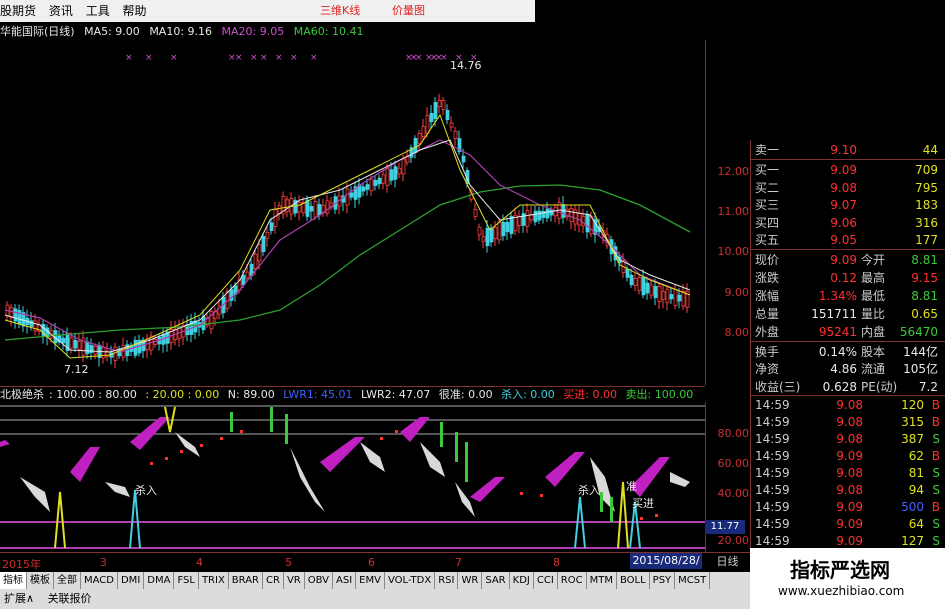 This screenshot has height=609, width=945. I want to click on tab-kdj: KDJ, so click(522, 580).